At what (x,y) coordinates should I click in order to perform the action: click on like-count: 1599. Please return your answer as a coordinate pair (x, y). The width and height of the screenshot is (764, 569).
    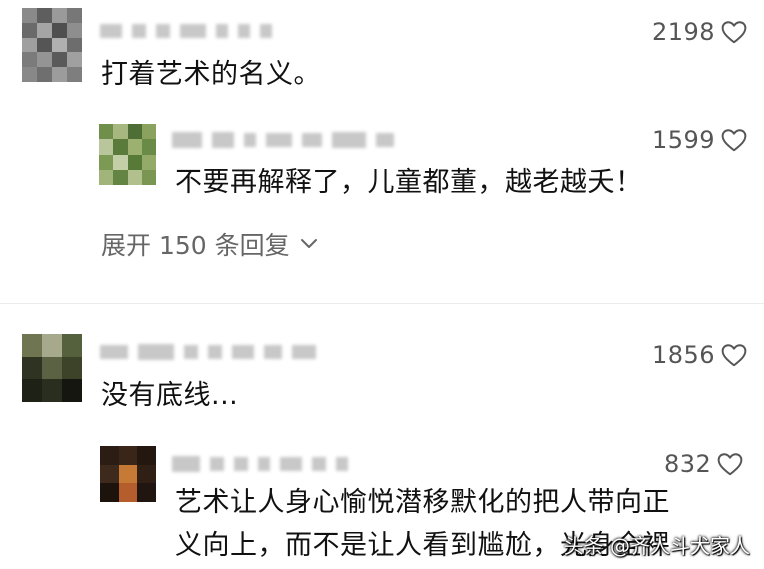
    Looking at the image, I should click on (699, 140).